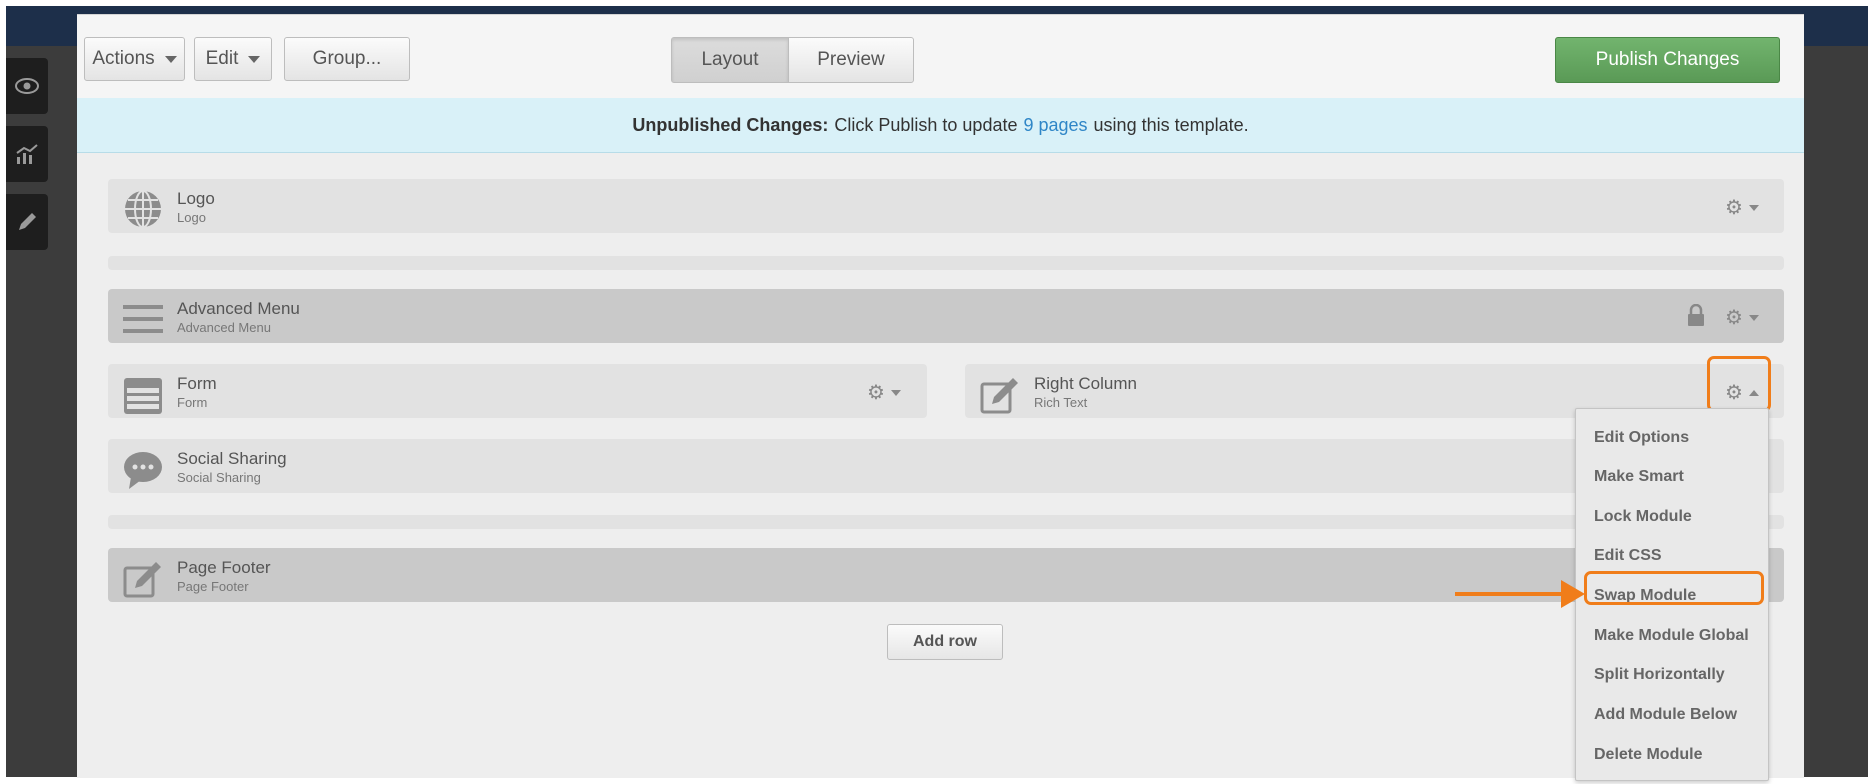 The image size is (1873, 784). I want to click on tab-preview-label: Preview, so click(851, 59).